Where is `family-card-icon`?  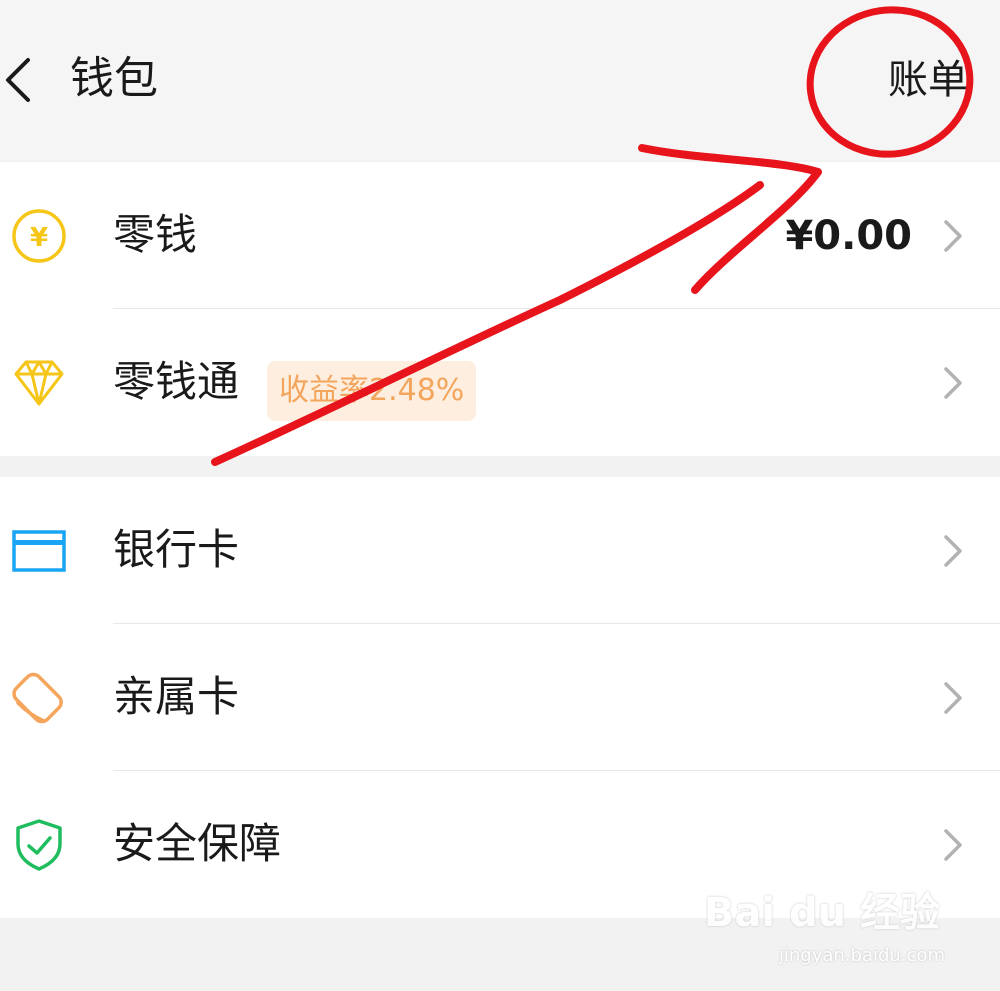
family-card-icon is located at coordinates (37, 698).